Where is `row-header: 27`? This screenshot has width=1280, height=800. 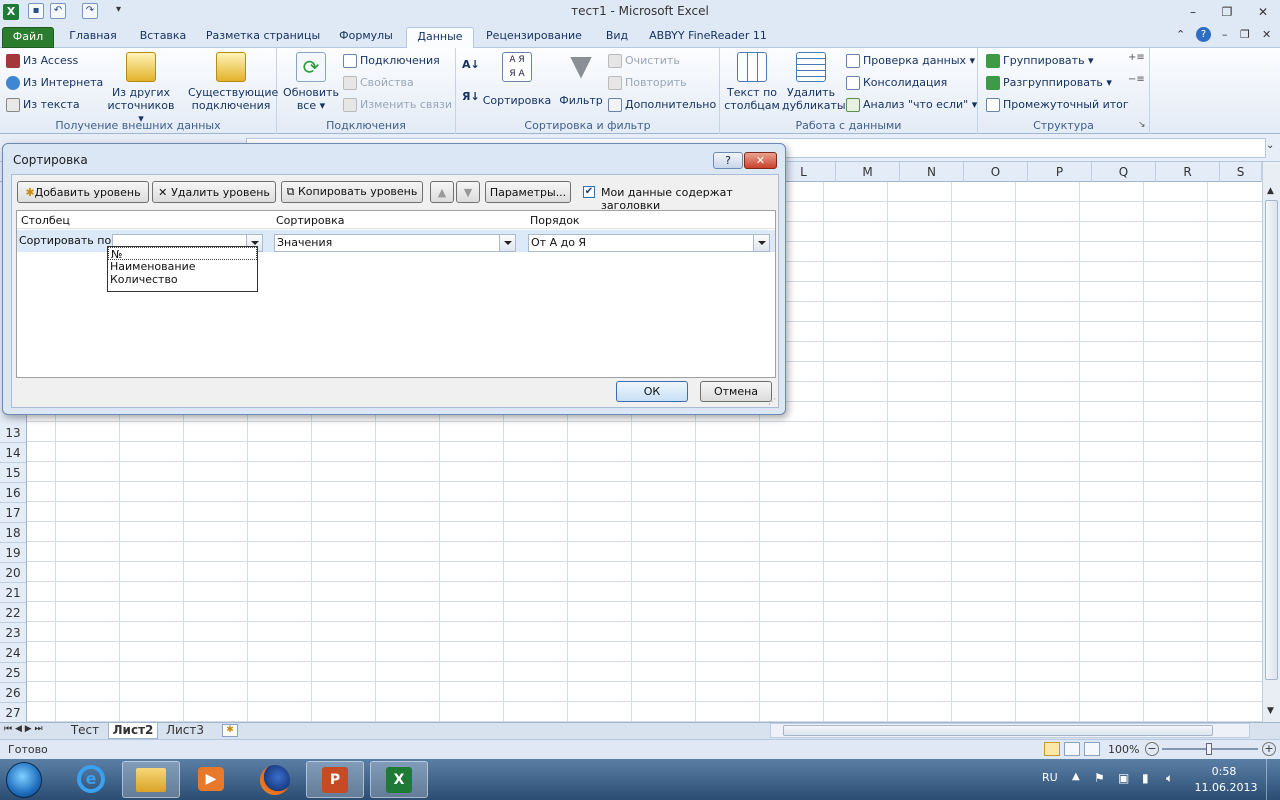
row-header: 27 is located at coordinates (13, 713).